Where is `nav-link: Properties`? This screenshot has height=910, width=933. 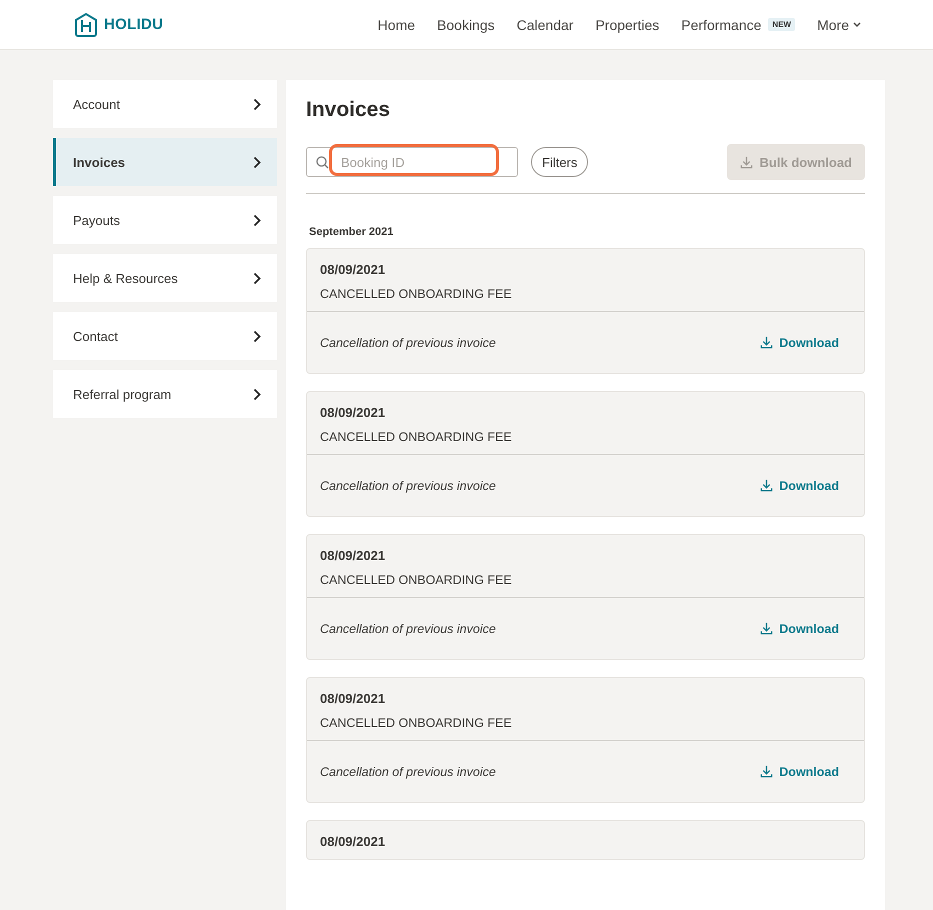 nav-link: Properties is located at coordinates (627, 24).